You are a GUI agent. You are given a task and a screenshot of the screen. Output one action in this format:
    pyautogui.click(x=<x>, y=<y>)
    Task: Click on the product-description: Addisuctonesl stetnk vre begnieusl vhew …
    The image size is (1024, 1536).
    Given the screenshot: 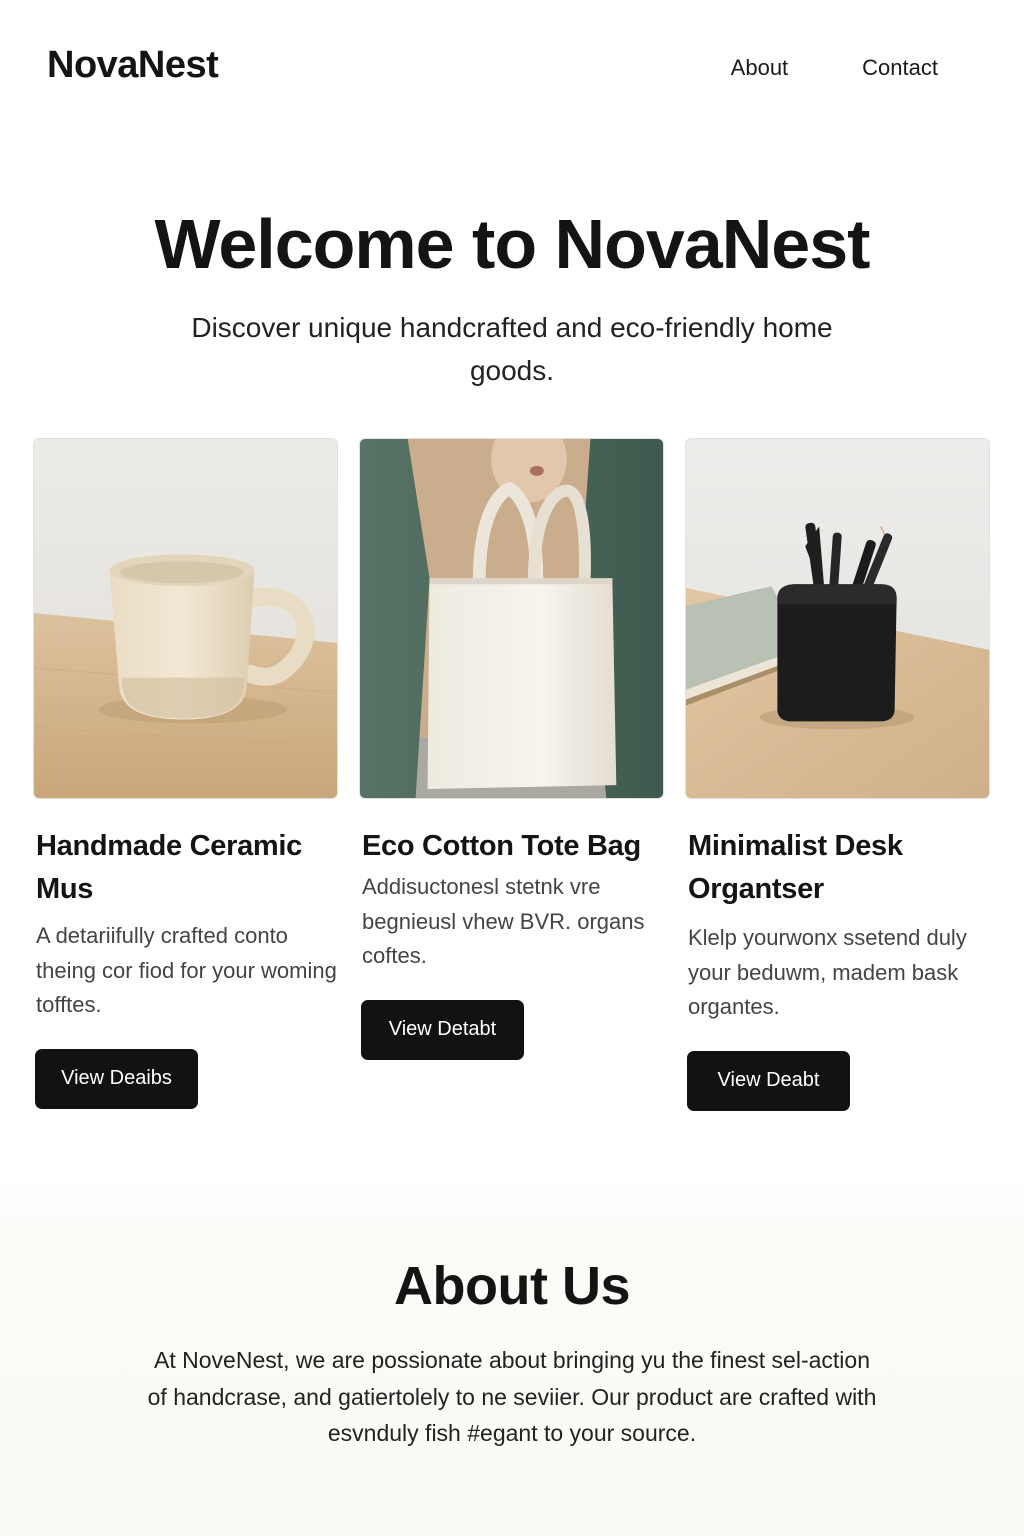 What is the action you would take?
    pyautogui.click(x=503, y=921)
    